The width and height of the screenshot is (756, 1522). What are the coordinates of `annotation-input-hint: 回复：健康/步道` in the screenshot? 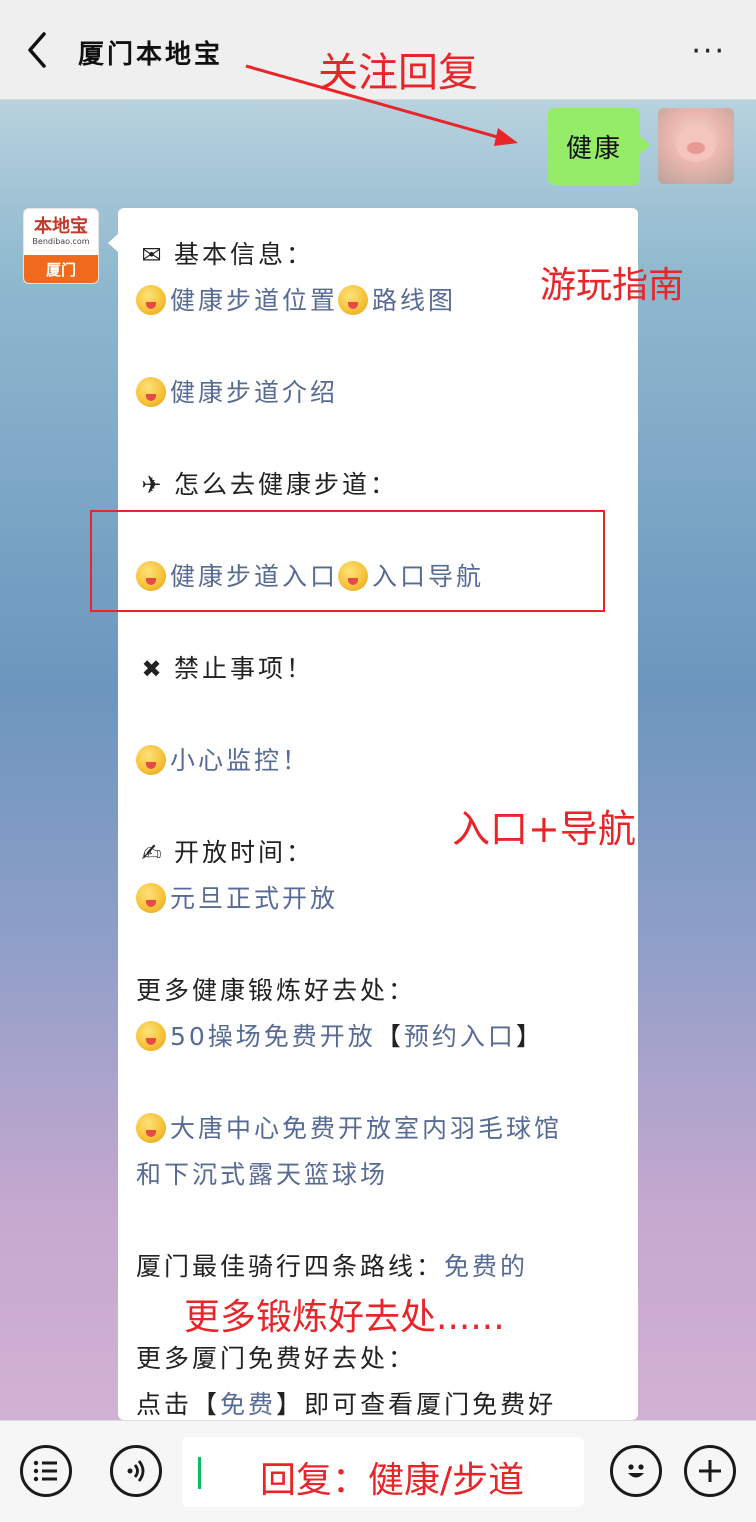 It's located at (392, 1480).